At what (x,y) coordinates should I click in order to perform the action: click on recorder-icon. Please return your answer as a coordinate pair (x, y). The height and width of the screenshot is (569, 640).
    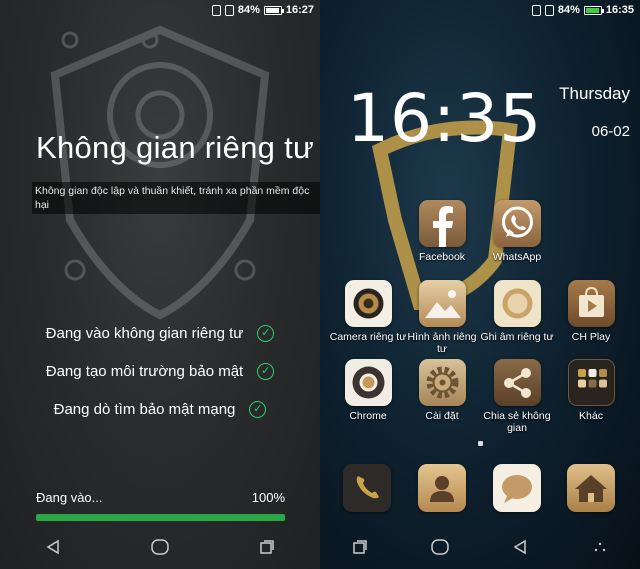
    Looking at the image, I should click on (517, 303).